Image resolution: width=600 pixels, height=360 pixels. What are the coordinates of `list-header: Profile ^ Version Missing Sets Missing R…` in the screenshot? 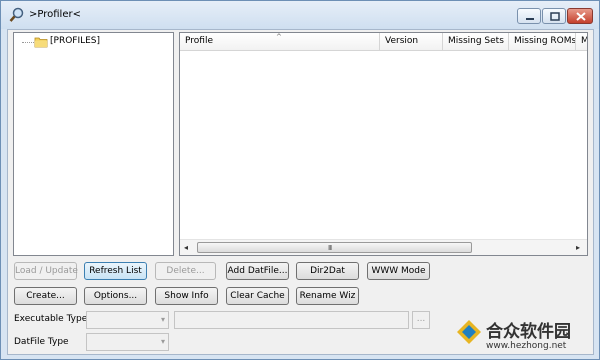 It's located at (383, 42).